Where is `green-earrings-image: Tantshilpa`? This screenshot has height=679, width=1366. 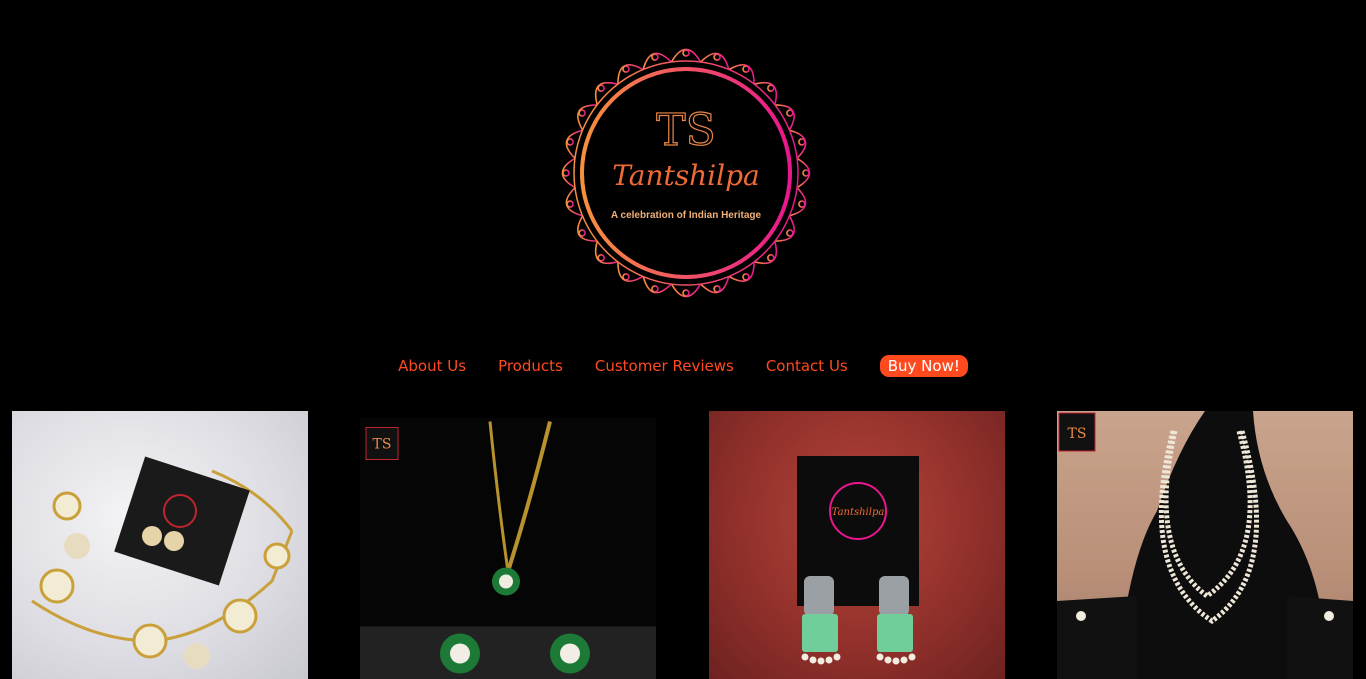
green-earrings-image: Tantshilpa is located at coordinates (858, 560).